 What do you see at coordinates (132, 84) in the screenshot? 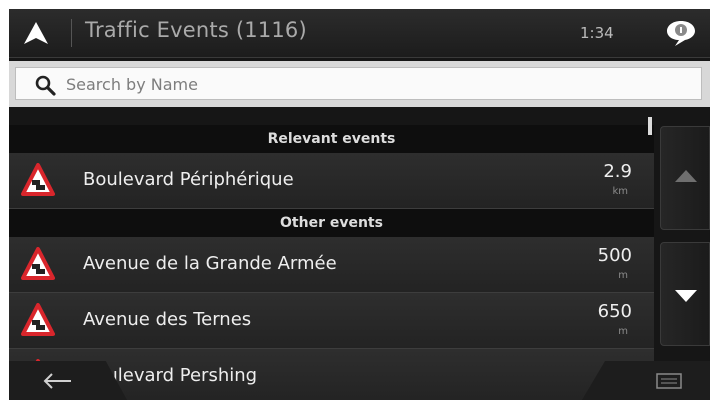
I see `search-placeholder: Search by Name` at bounding box center [132, 84].